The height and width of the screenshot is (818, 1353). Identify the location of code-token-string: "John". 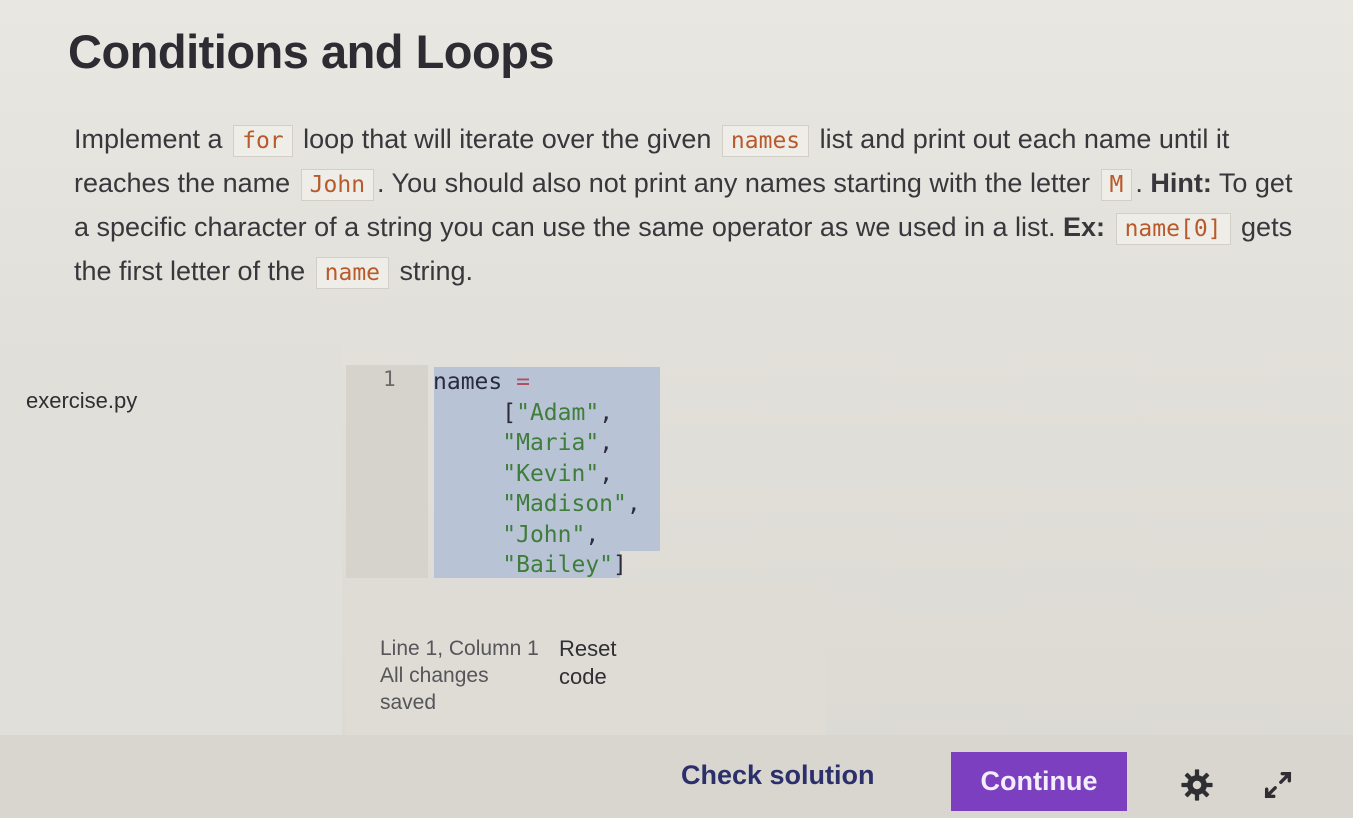
(544, 534).